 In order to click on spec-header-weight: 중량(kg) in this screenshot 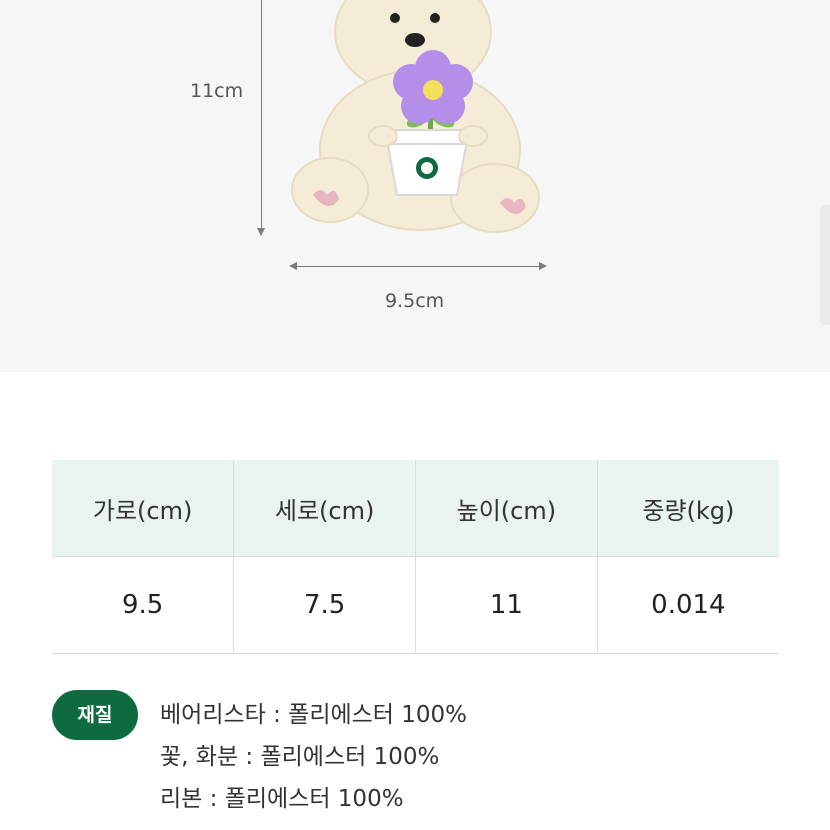, I will do `click(687, 508)`.